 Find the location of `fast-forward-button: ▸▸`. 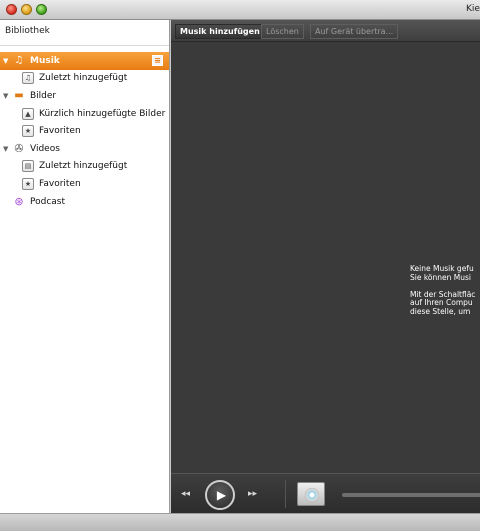

fast-forward-button: ▸▸ is located at coordinates (252, 494).